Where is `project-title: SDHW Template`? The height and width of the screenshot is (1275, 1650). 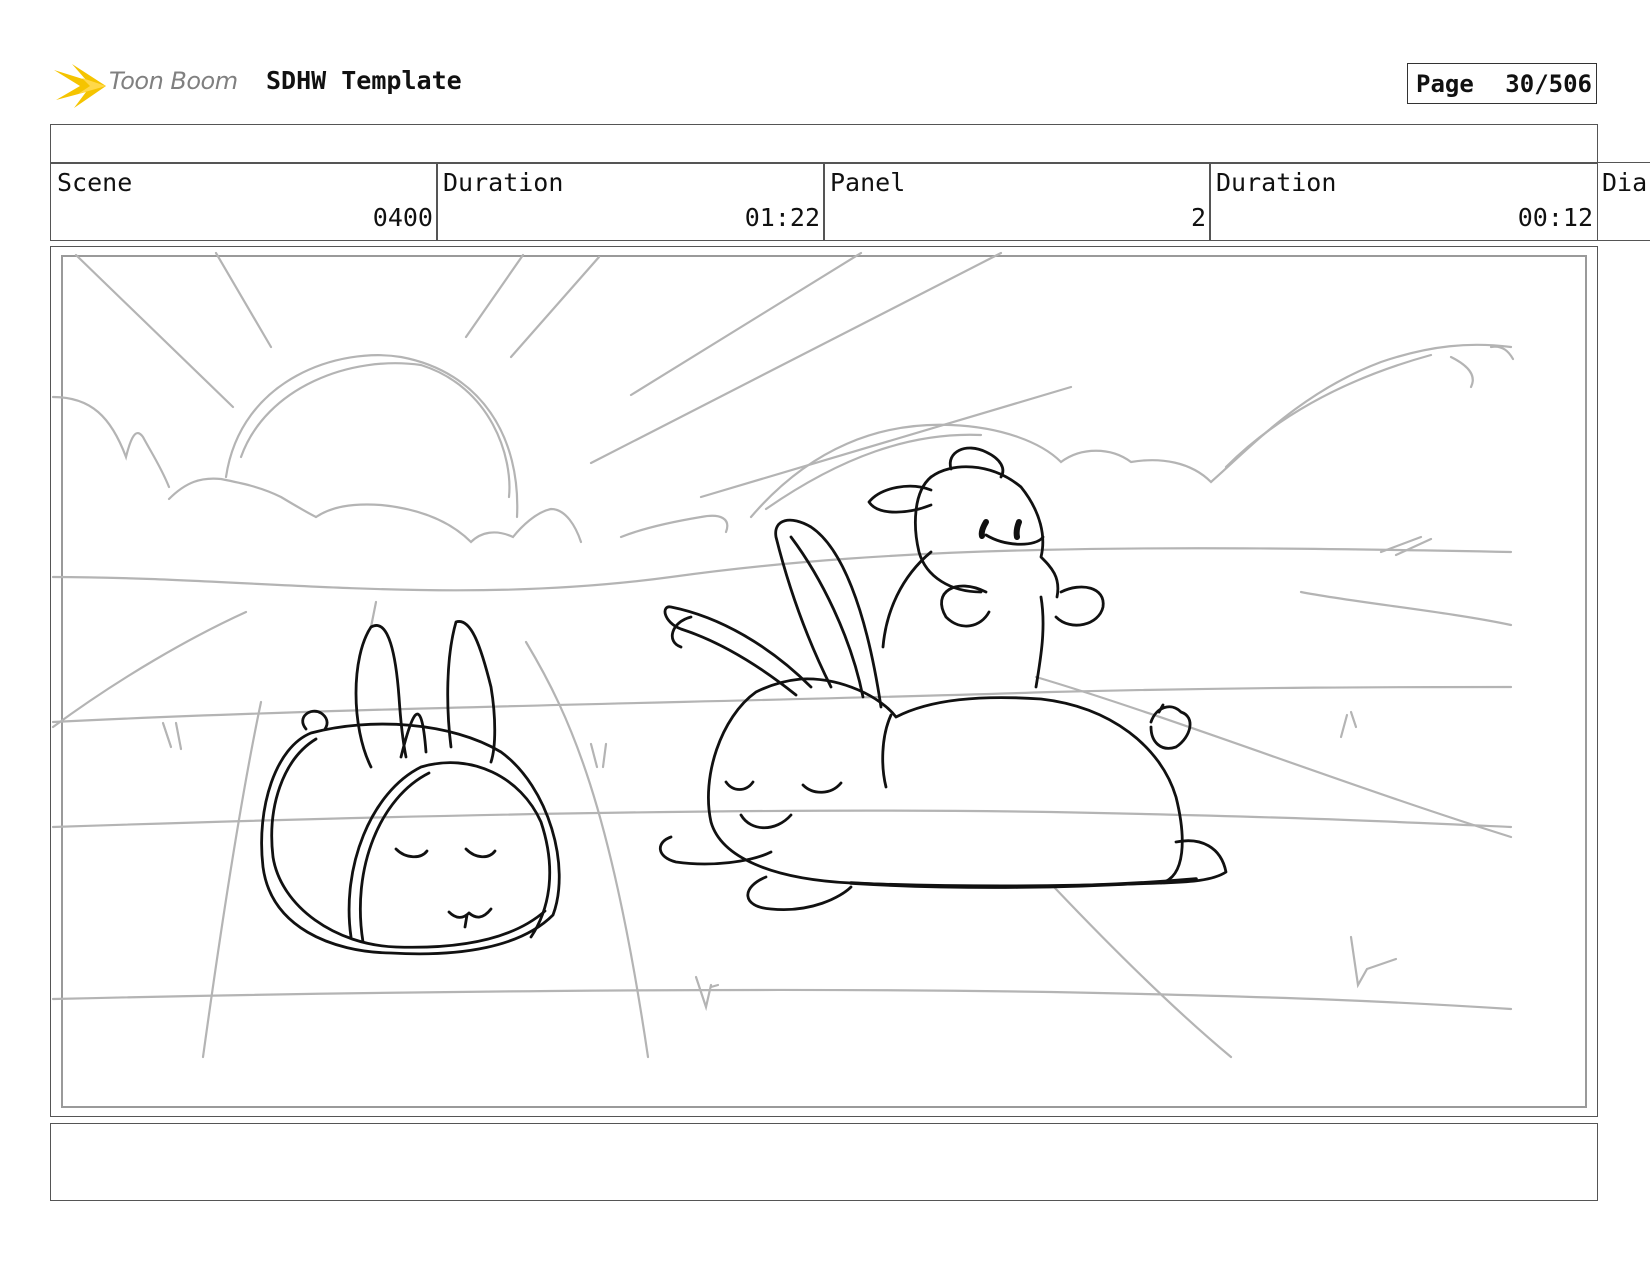 project-title: SDHW Template is located at coordinates (364, 80).